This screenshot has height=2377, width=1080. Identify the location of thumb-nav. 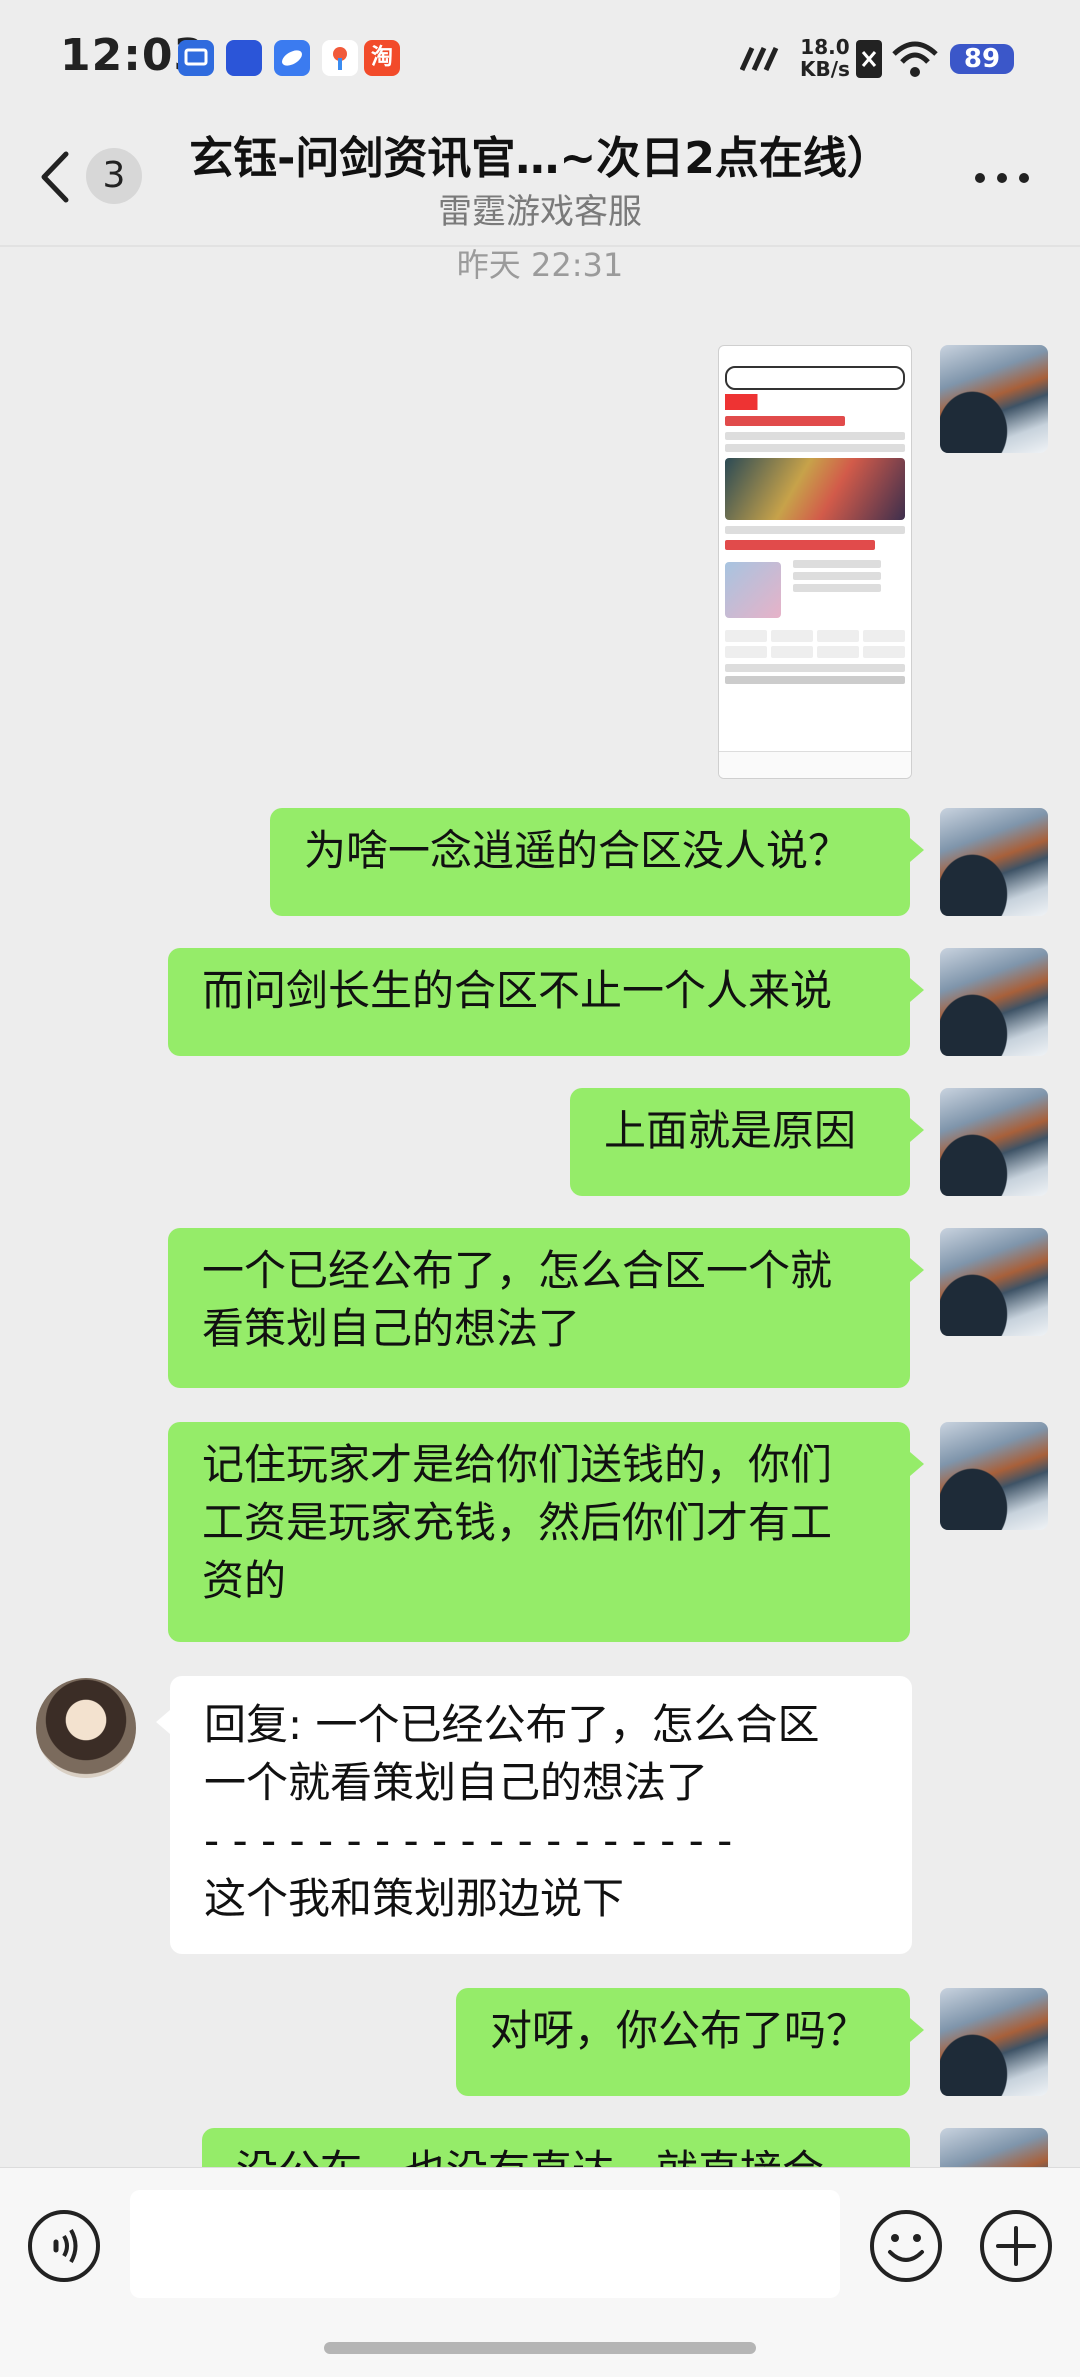
(815, 764).